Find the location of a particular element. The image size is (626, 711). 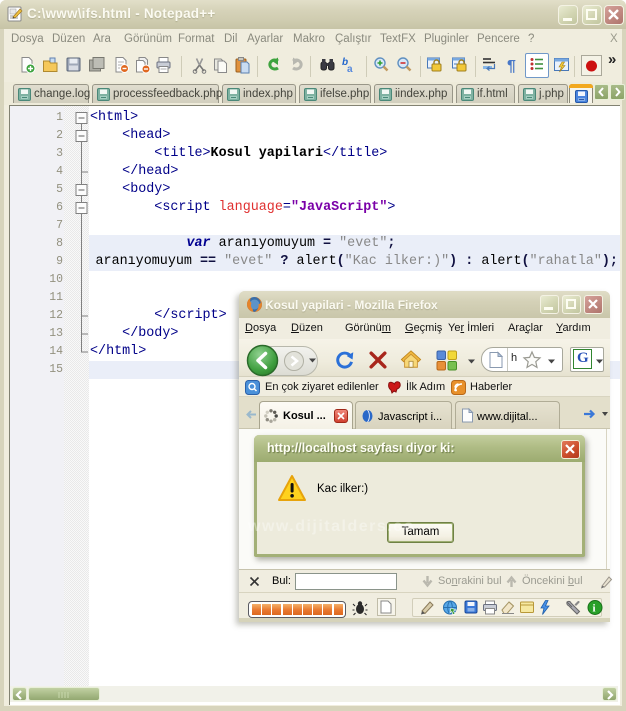

svg-text: a is located at coordinates (350, 69).